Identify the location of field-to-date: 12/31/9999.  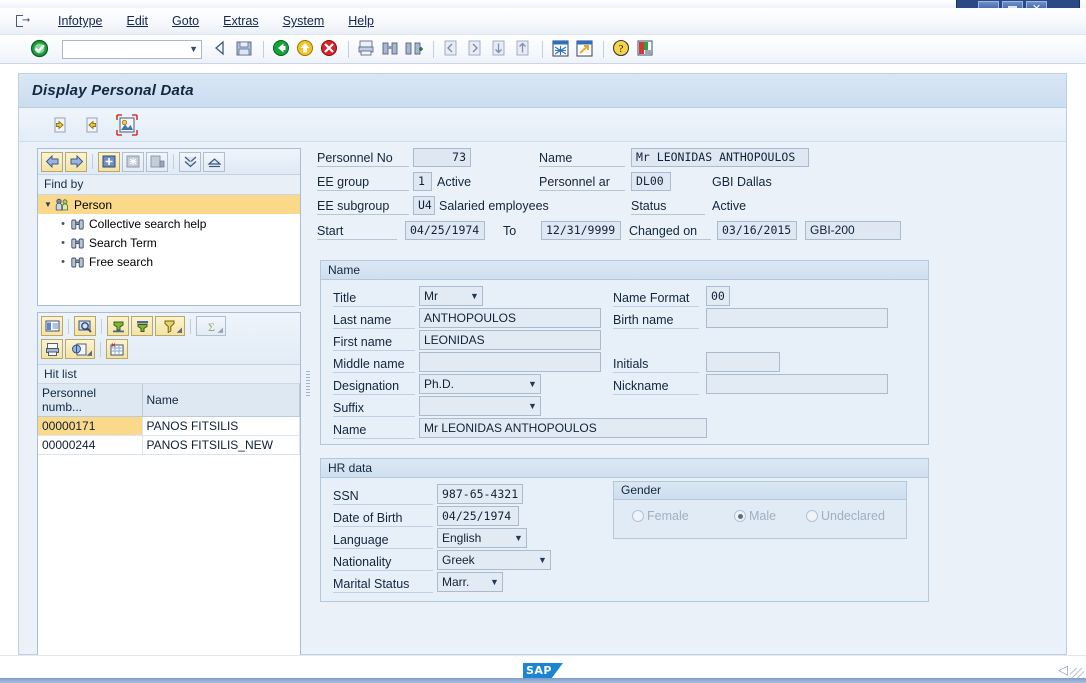
(581, 230).